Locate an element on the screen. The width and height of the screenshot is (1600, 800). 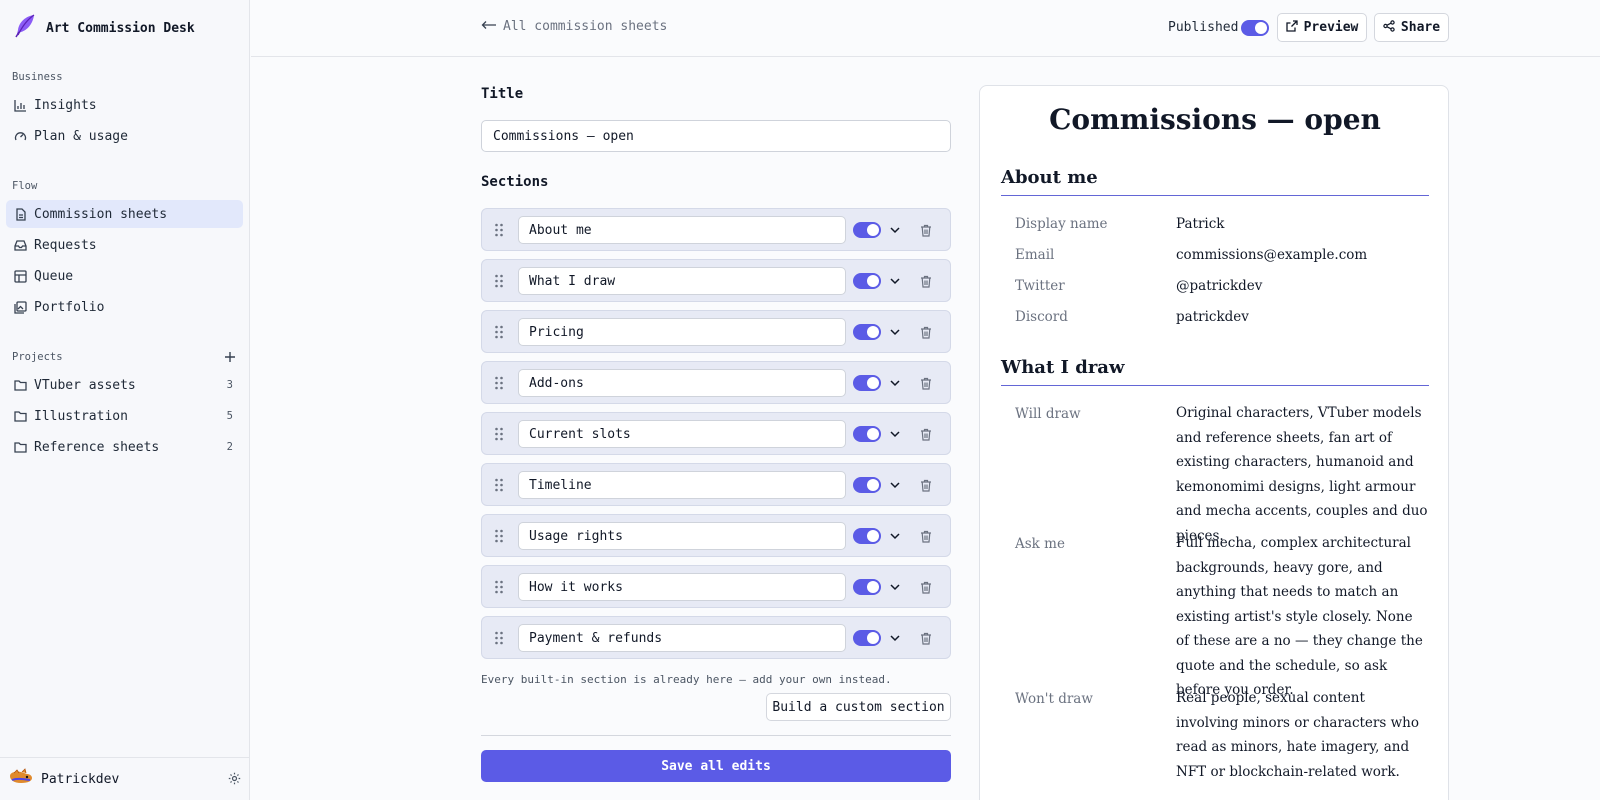
sidebar-item-portfolio: Portfolio is located at coordinates (124, 307).